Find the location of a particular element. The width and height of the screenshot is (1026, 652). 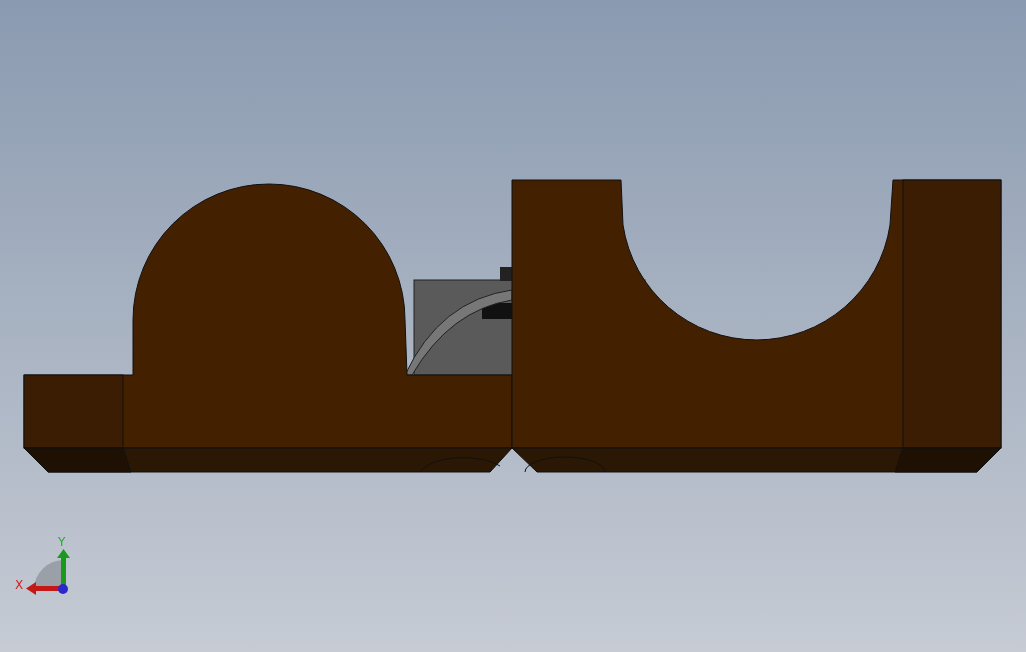

axis-triad-icon is located at coordinates (48, 572).